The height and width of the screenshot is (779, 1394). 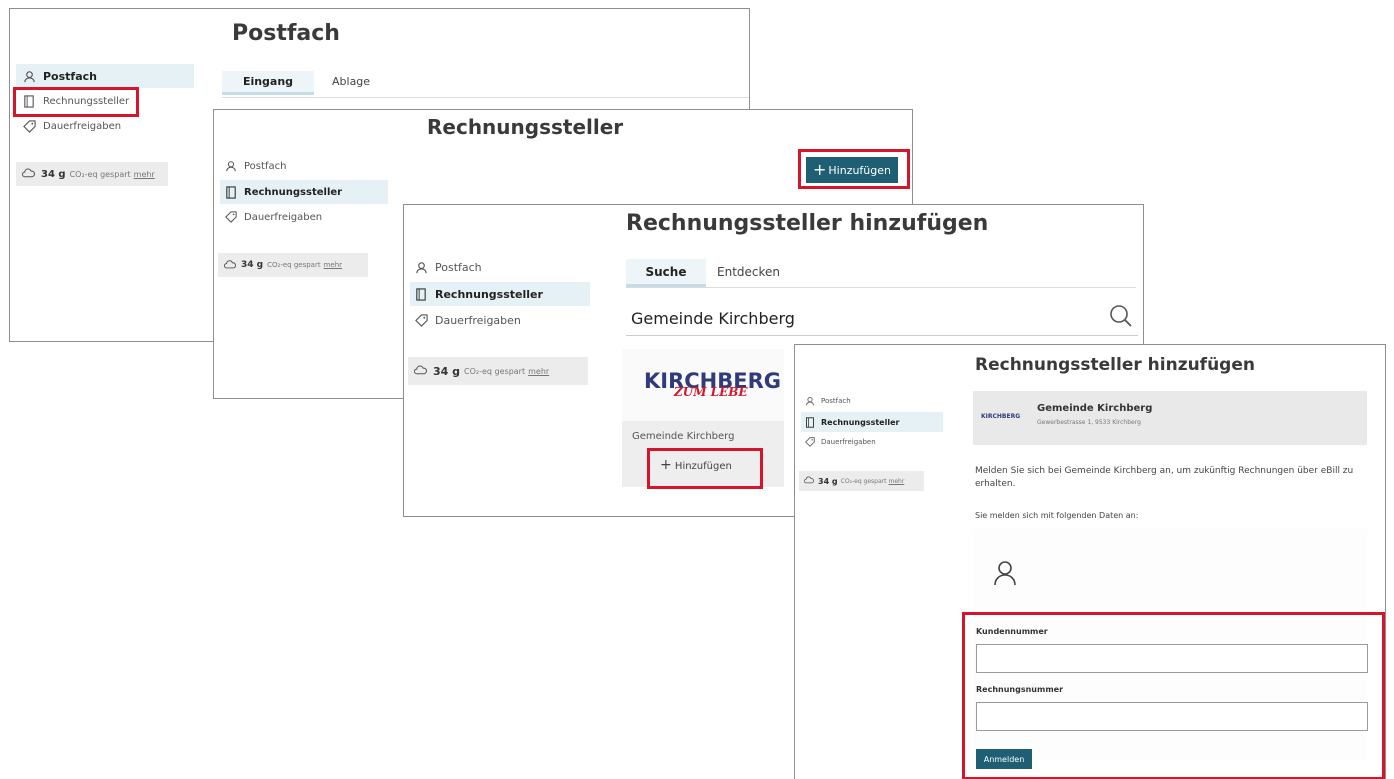 I want to click on tab-eingang: Eingang, so click(x=268, y=83).